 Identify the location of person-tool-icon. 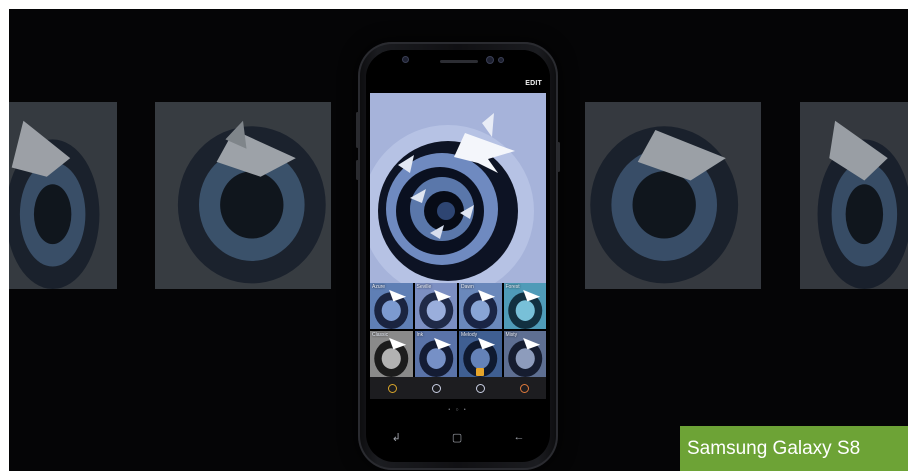
(480, 388).